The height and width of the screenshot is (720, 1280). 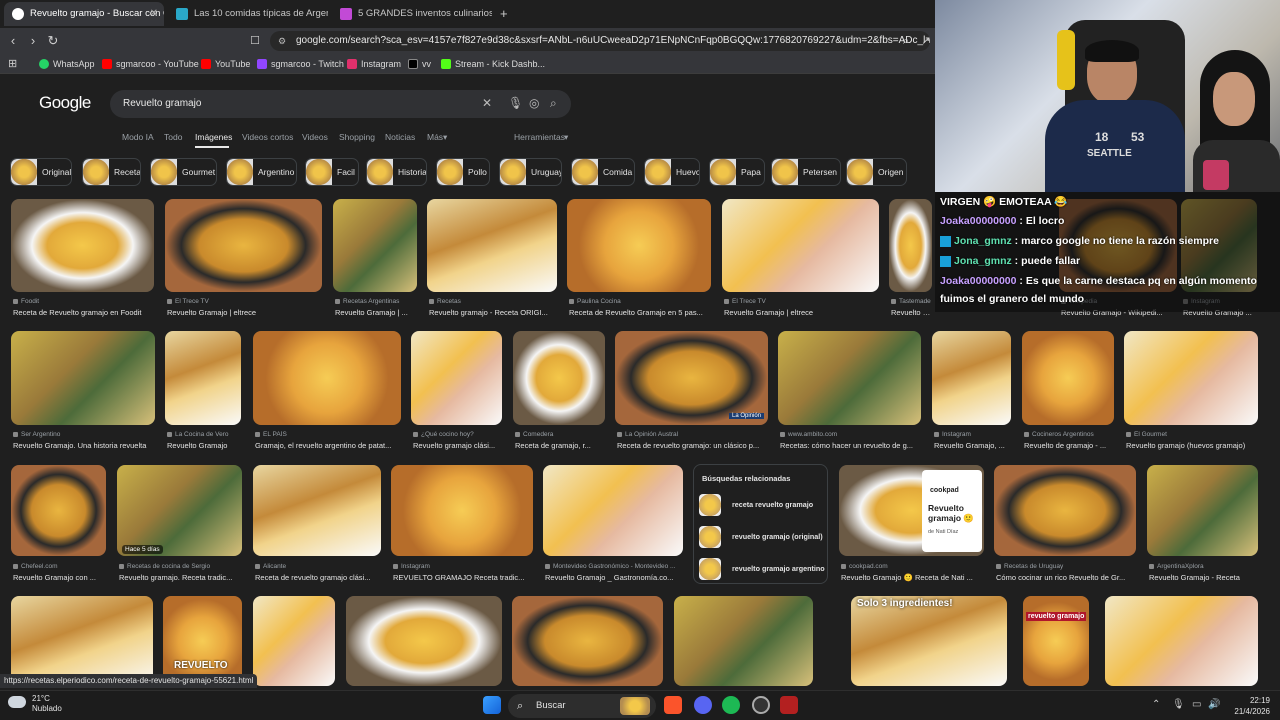 What do you see at coordinates (762, 569) in the screenshot?
I see `related-item: revuelto gramajo argentino` at bounding box center [762, 569].